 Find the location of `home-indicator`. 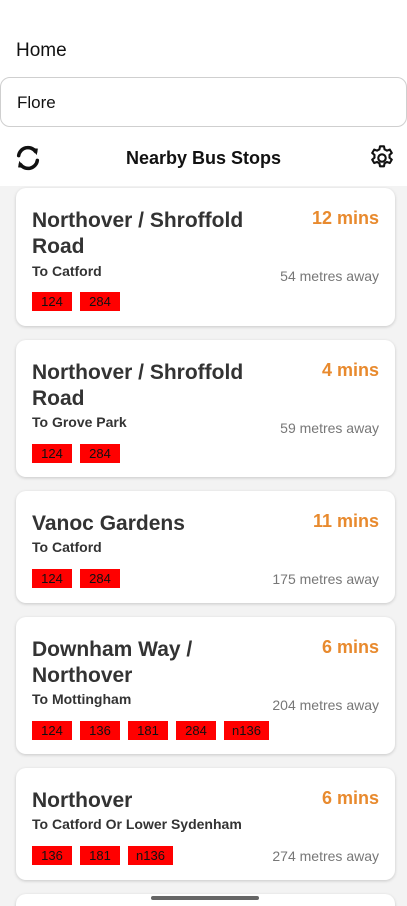

home-indicator is located at coordinates (205, 898).